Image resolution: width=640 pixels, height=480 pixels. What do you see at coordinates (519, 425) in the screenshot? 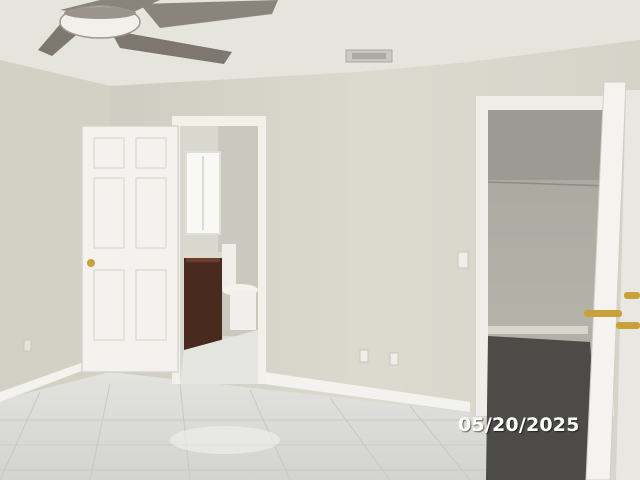
I see `date-stamp: 05/20/2025` at bounding box center [519, 425].